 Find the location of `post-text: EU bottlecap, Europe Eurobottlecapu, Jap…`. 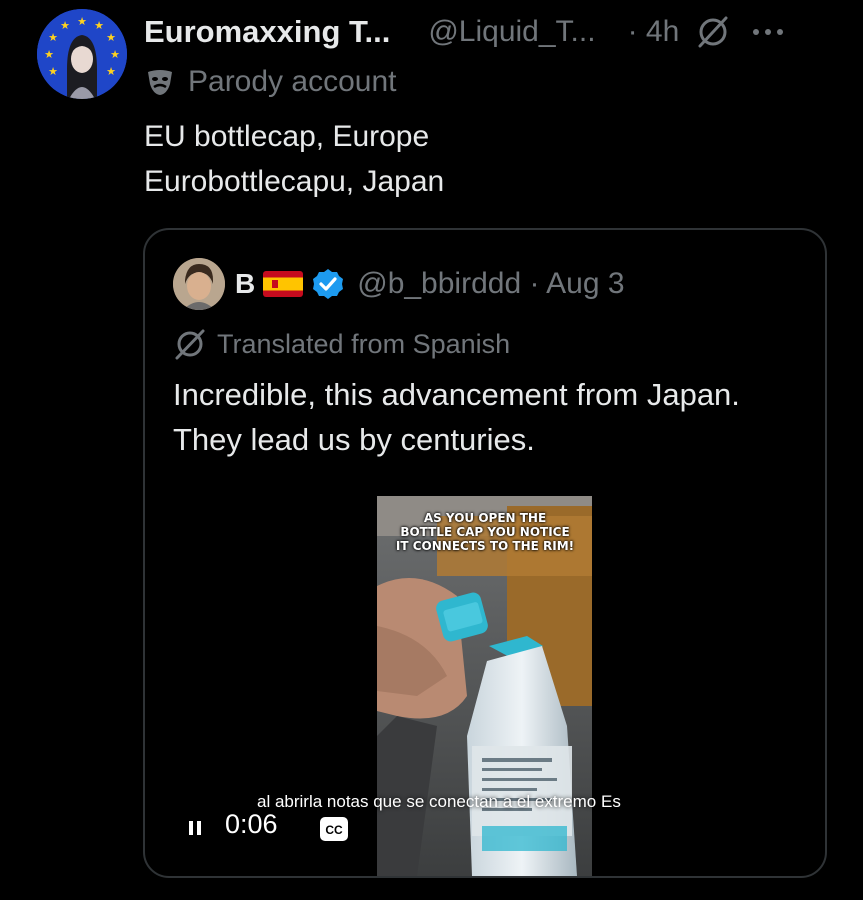

post-text: EU bottlecap, Europe Eurobottlecapu, Jap… is located at coordinates (294, 159).